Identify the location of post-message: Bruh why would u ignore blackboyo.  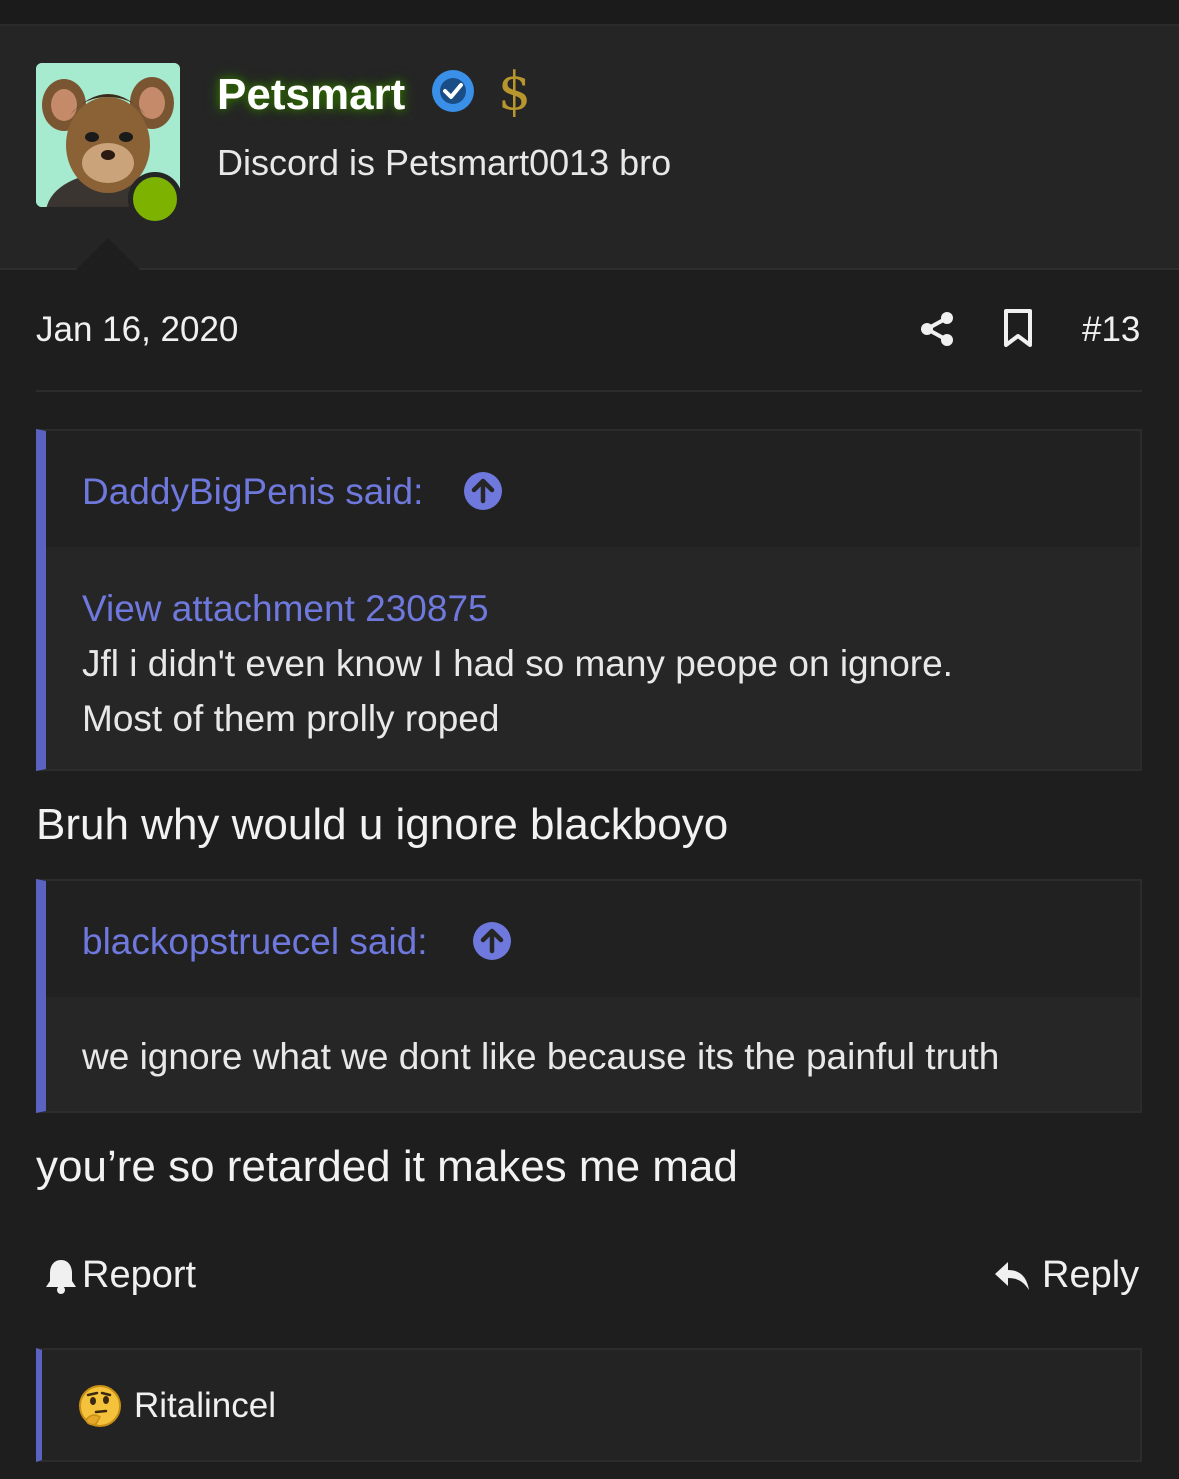
(382, 824).